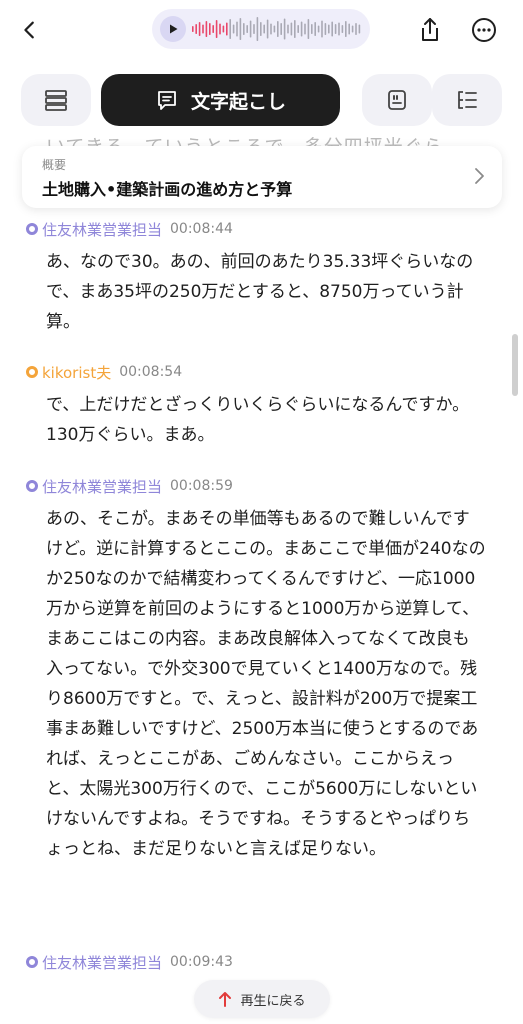  I want to click on share-button, so click(430, 30).